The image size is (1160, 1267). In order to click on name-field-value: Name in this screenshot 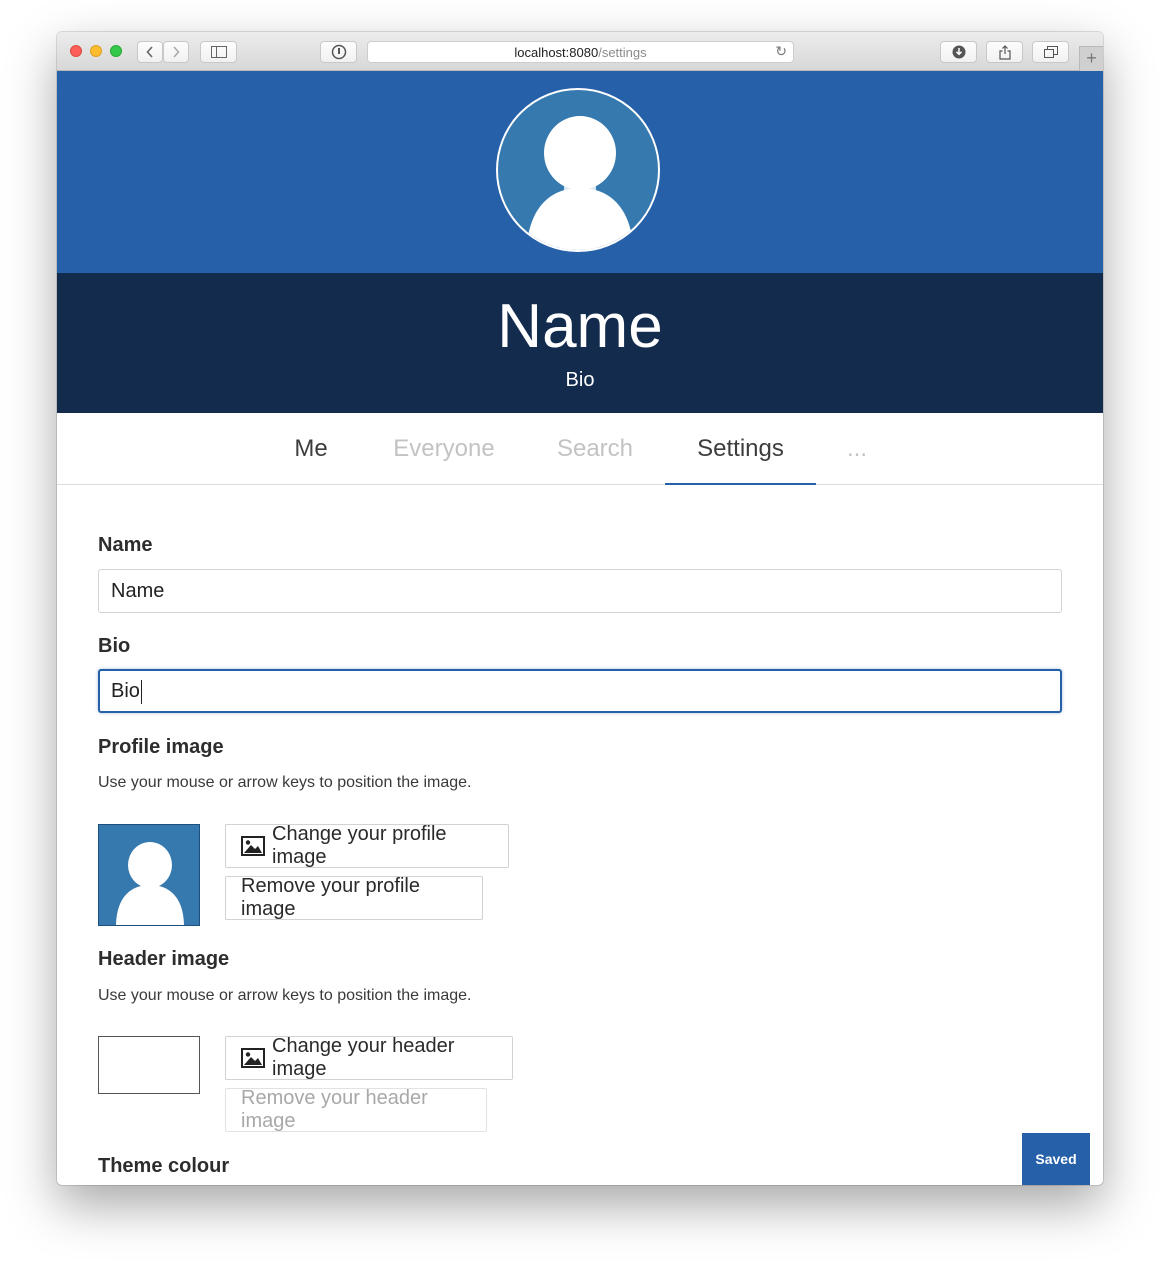, I will do `click(138, 591)`.